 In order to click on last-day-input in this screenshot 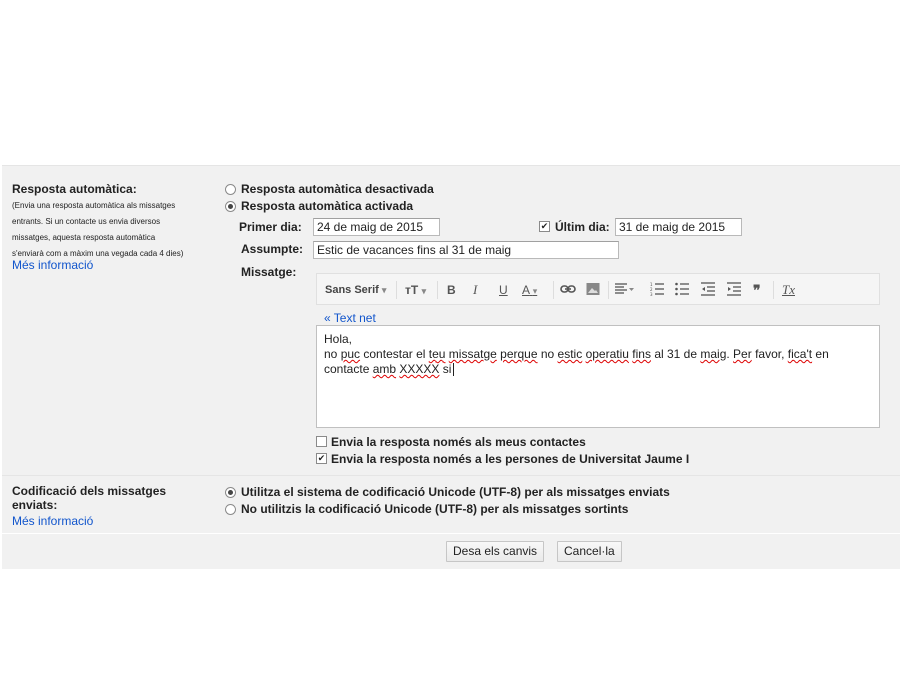, I will do `click(678, 227)`.